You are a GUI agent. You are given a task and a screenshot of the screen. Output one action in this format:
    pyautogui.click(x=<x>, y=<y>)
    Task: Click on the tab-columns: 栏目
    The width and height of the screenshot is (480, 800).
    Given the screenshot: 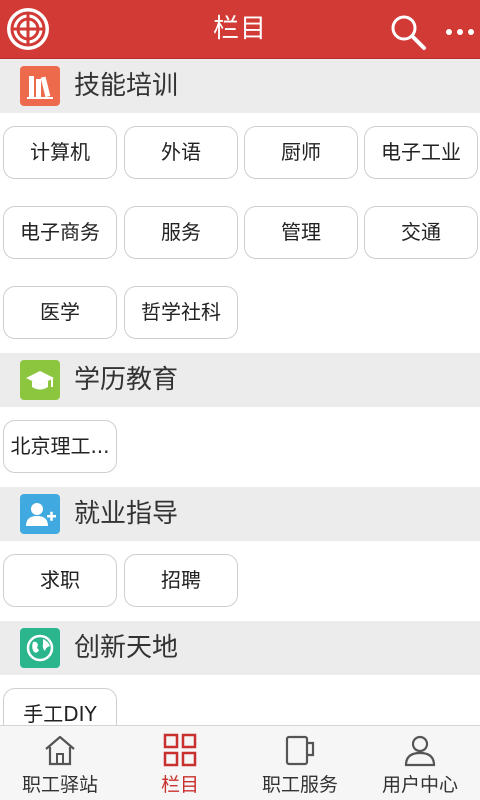 What is the action you would take?
    pyautogui.click(x=180, y=763)
    